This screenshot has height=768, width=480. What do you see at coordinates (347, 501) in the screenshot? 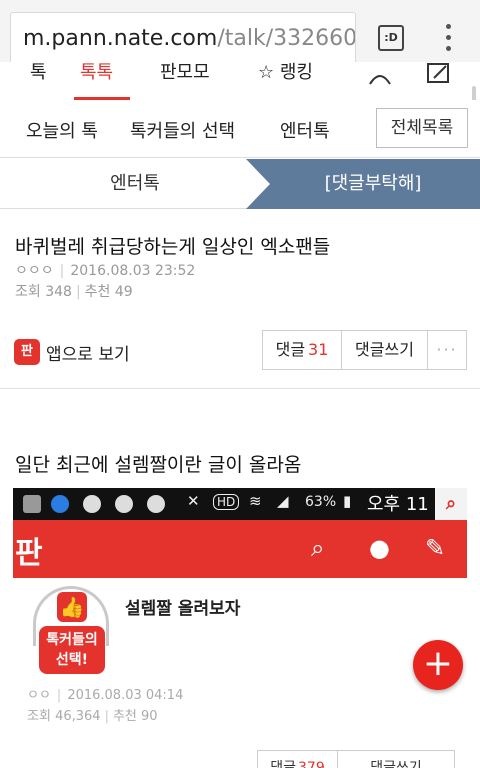
I see `battery-icon: ▮` at bounding box center [347, 501].